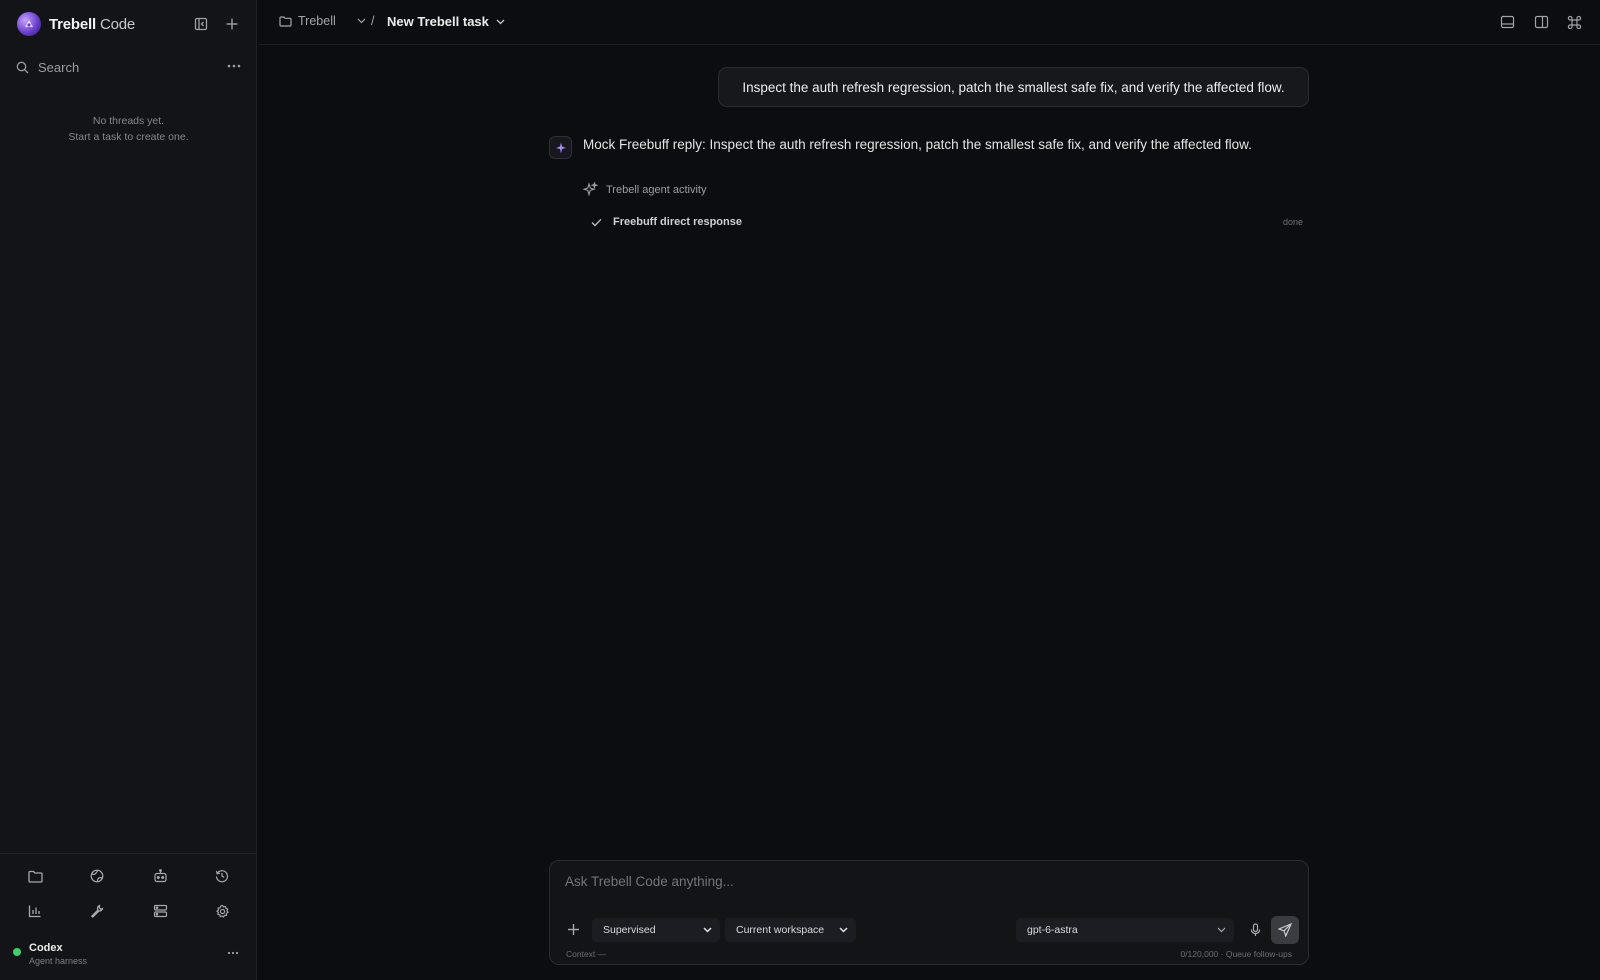  I want to click on search-icon, so click(22, 67).